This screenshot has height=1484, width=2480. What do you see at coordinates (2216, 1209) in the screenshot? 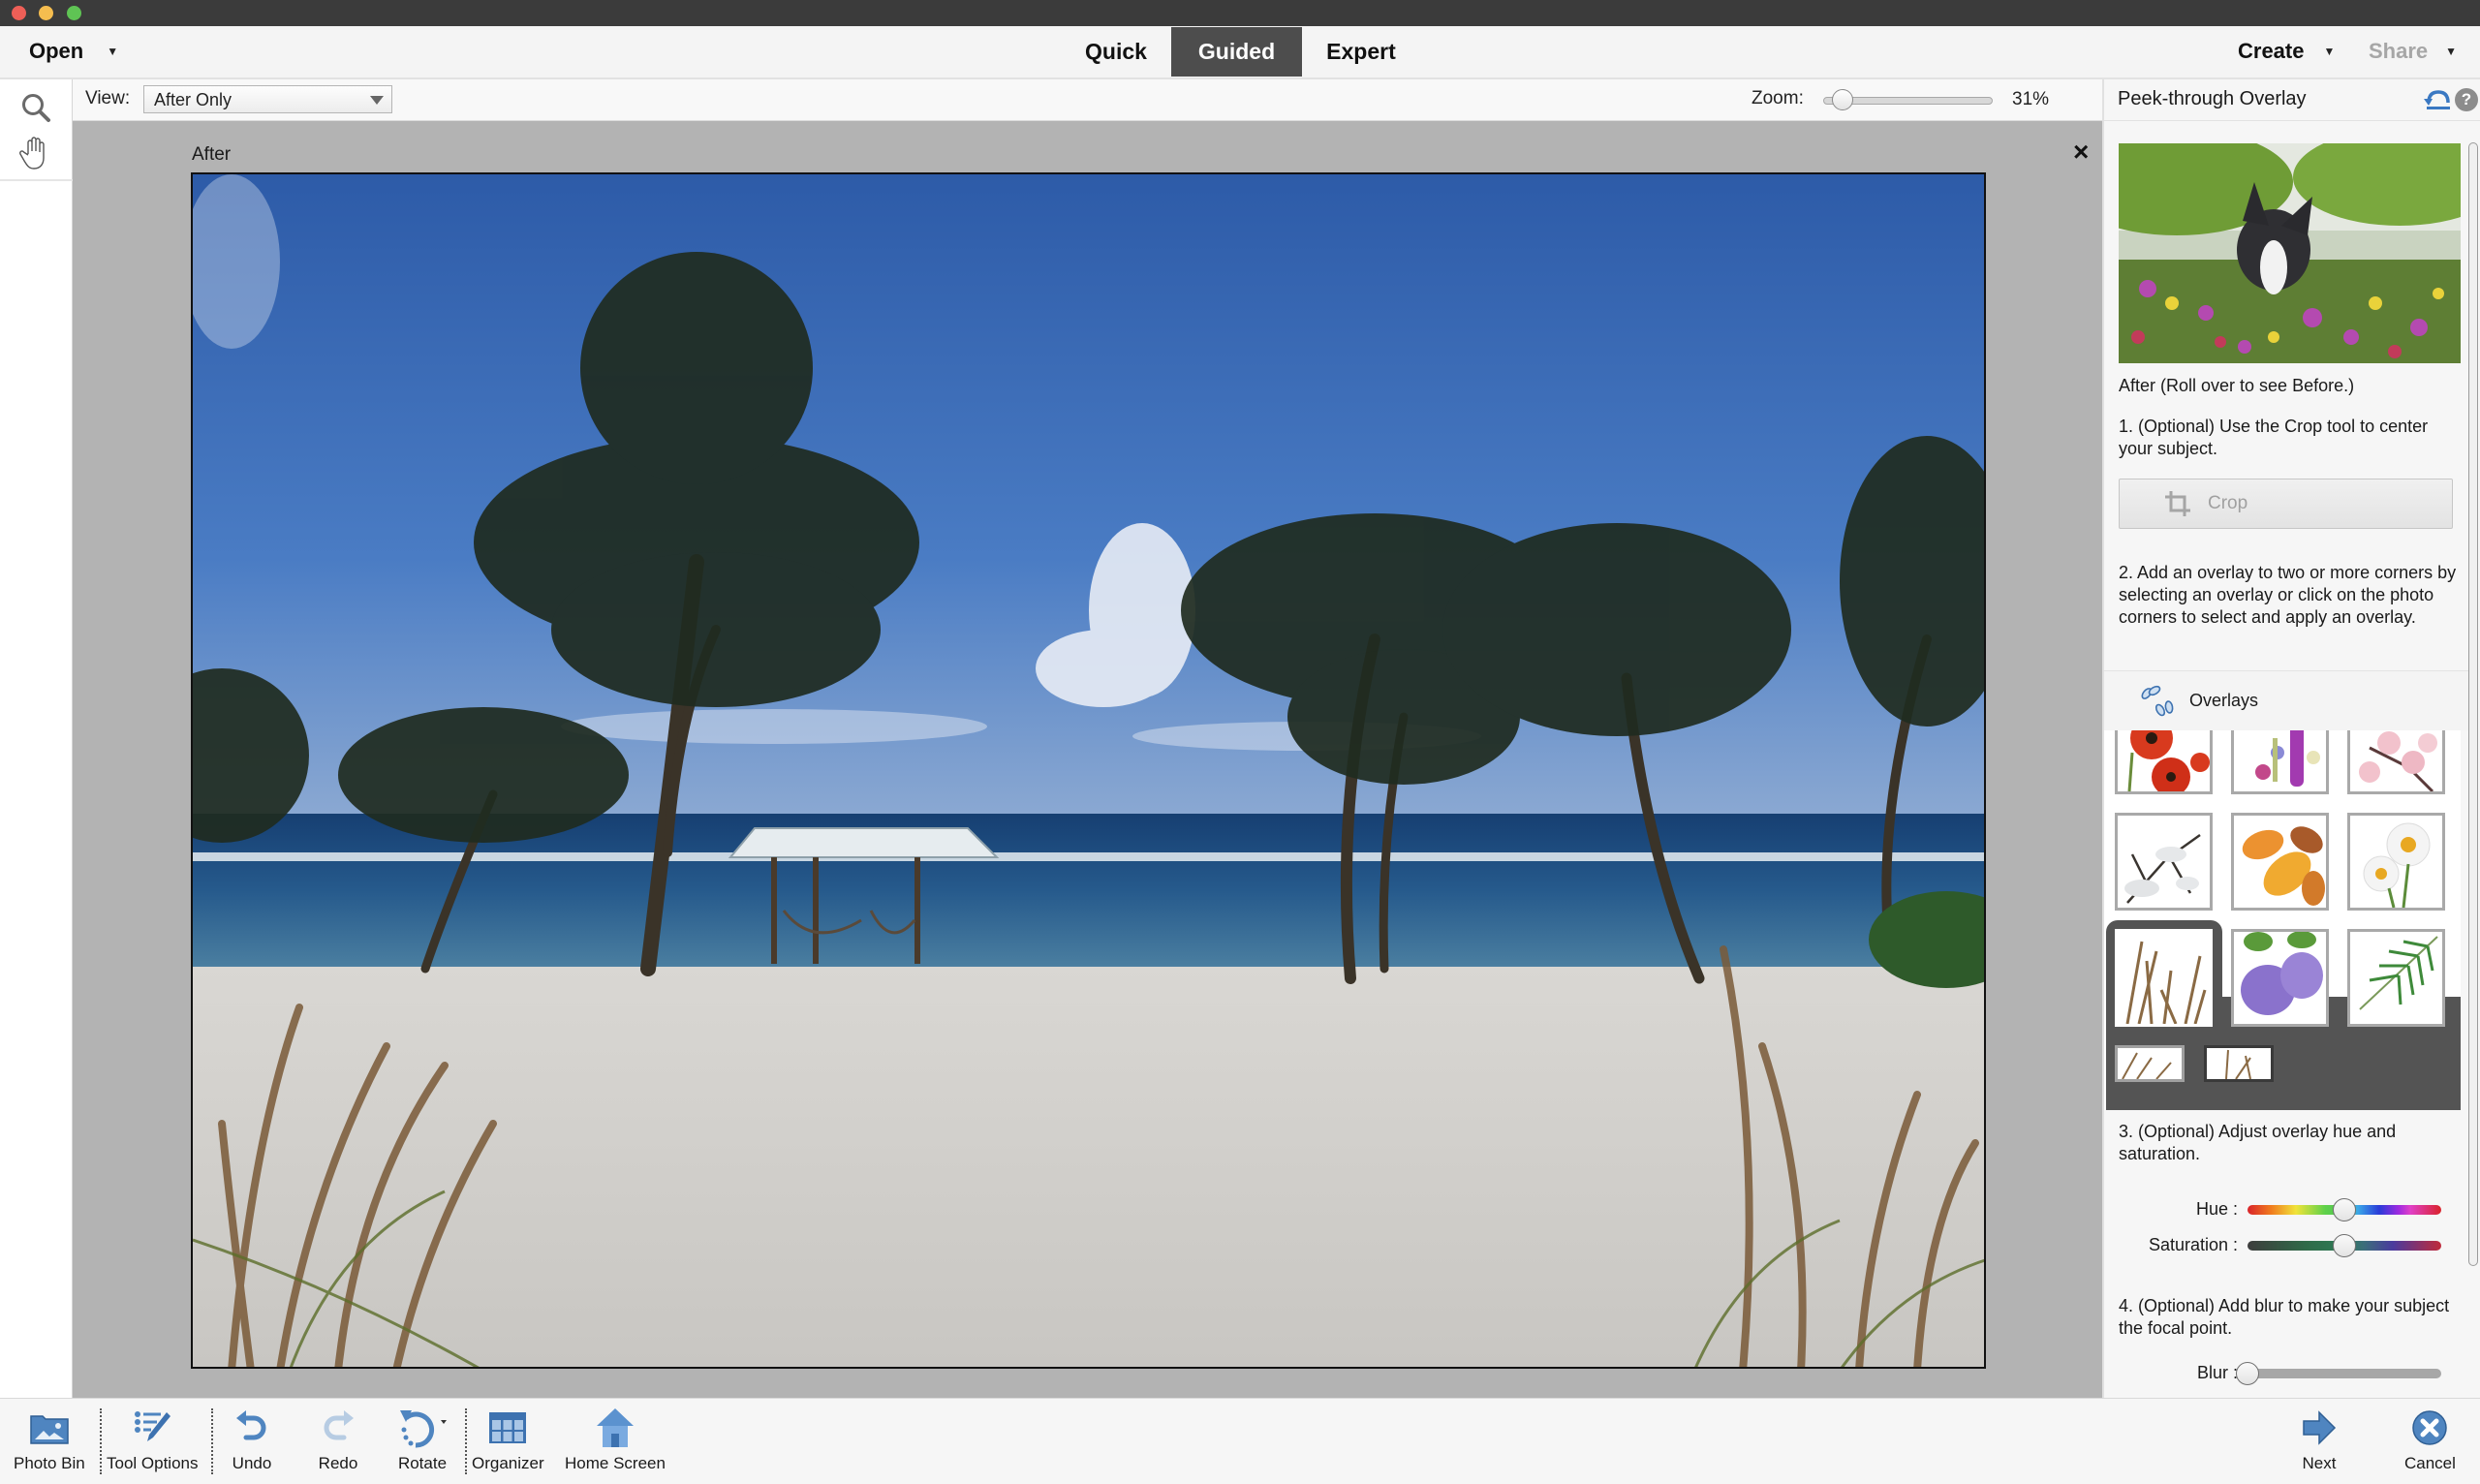
I see `hue-label: Hue :` at bounding box center [2216, 1209].